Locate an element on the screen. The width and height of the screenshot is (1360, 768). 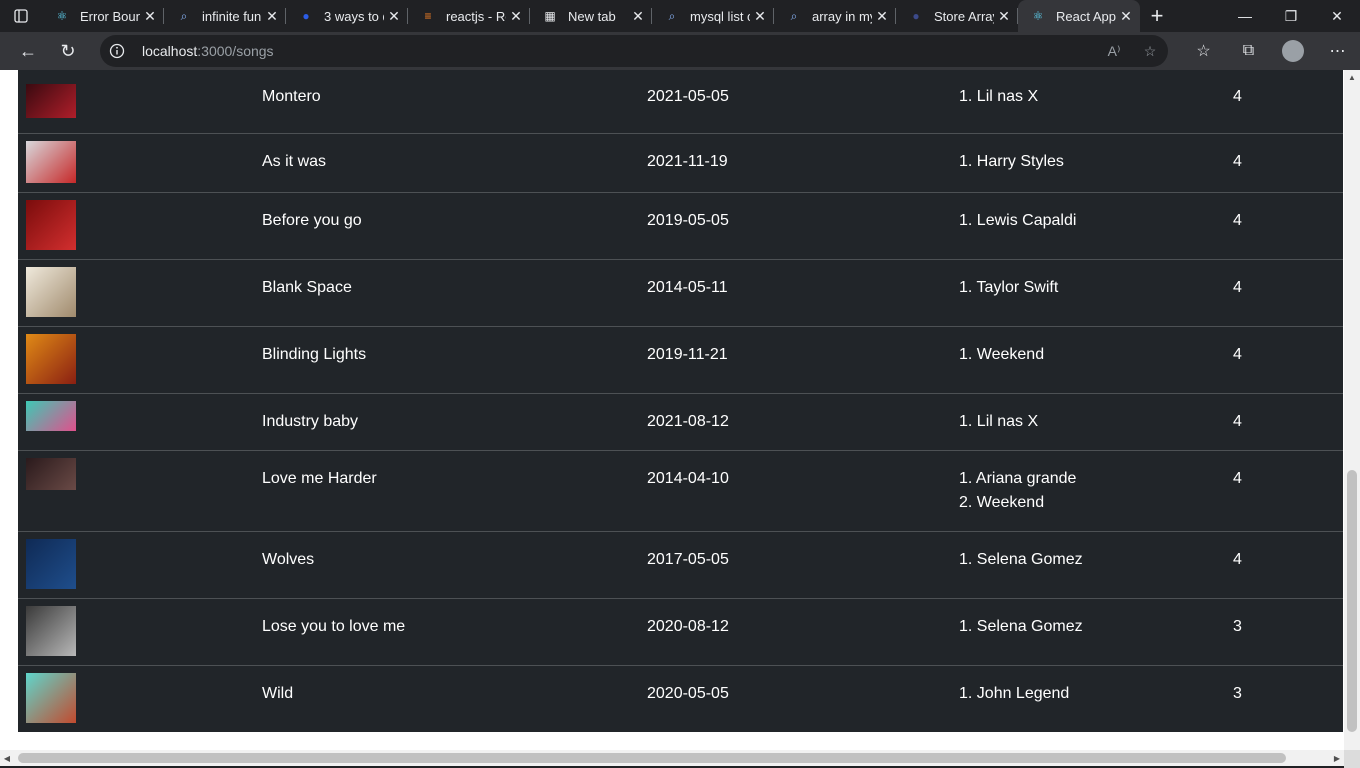
favorites-icon: ☆ is located at coordinates (1203, 51).